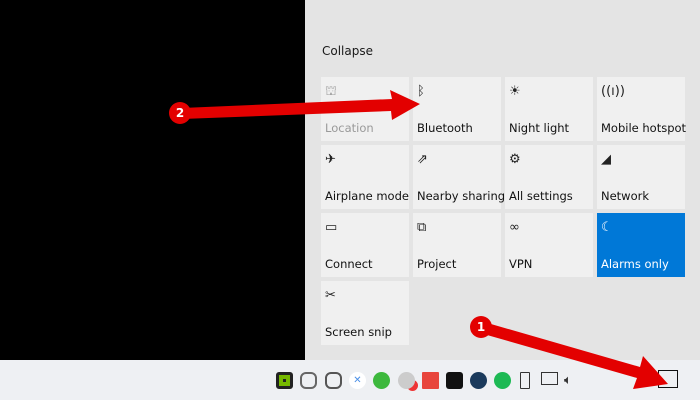  What do you see at coordinates (445, 128) in the screenshot?
I see `tile-label: Bluetooth` at bounding box center [445, 128].